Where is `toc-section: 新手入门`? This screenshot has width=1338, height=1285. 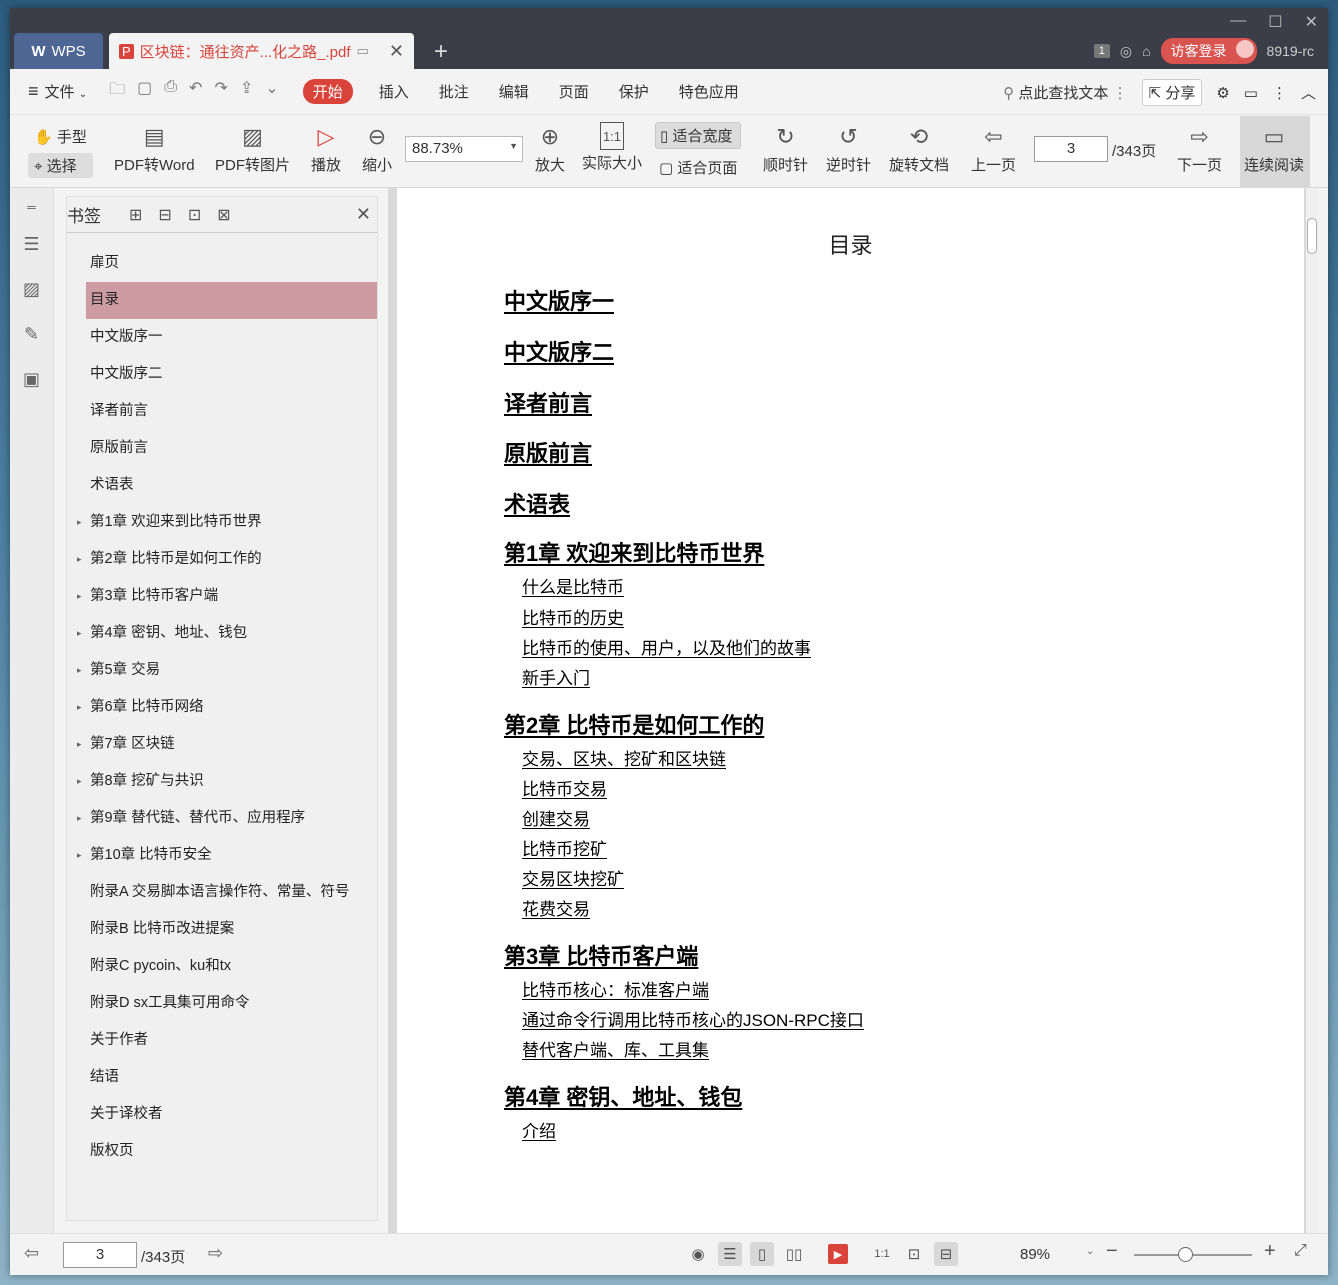 toc-section: 新手入门 is located at coordinates (556, 676).